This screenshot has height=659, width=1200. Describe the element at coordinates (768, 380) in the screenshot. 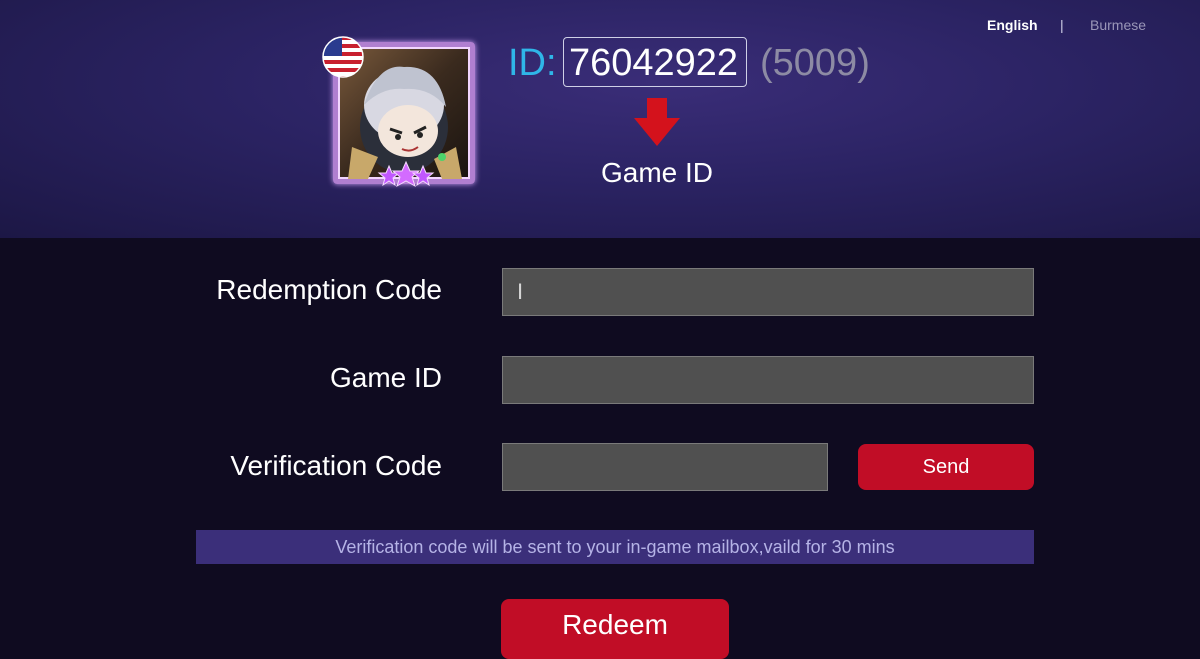

I see `game-id-input` at that location.